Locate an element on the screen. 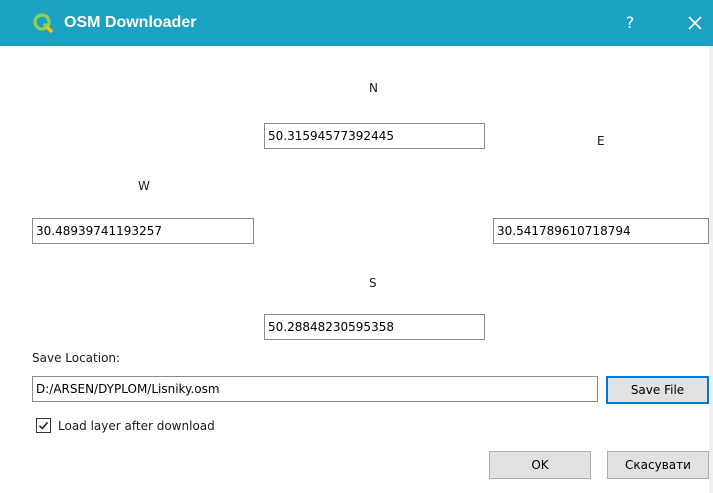 This screenshot has width=713, height=493. load-layer-checkbox is located at coordinates (43, 425).